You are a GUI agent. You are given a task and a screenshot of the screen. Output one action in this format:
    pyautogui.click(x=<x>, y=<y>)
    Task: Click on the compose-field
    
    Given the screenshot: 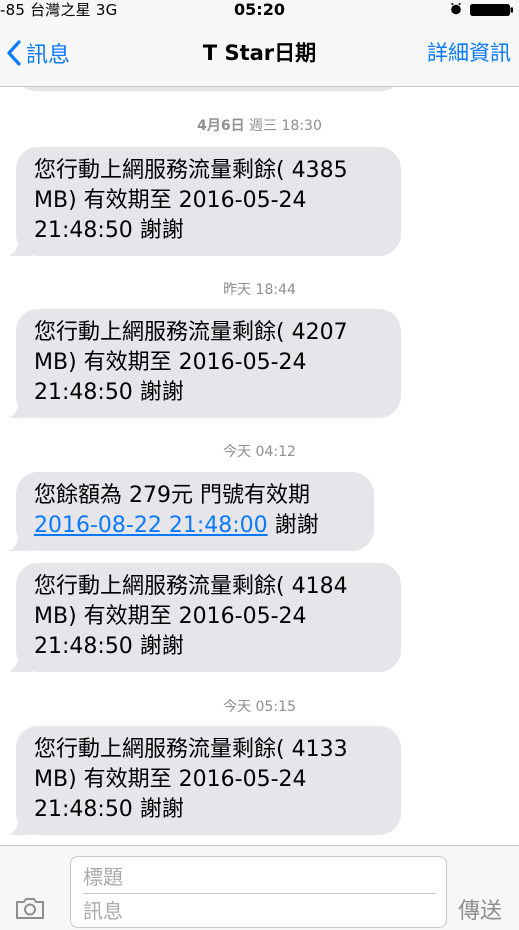 What is the action you would take?
    pyautogui.click(x=258, y=892)
    